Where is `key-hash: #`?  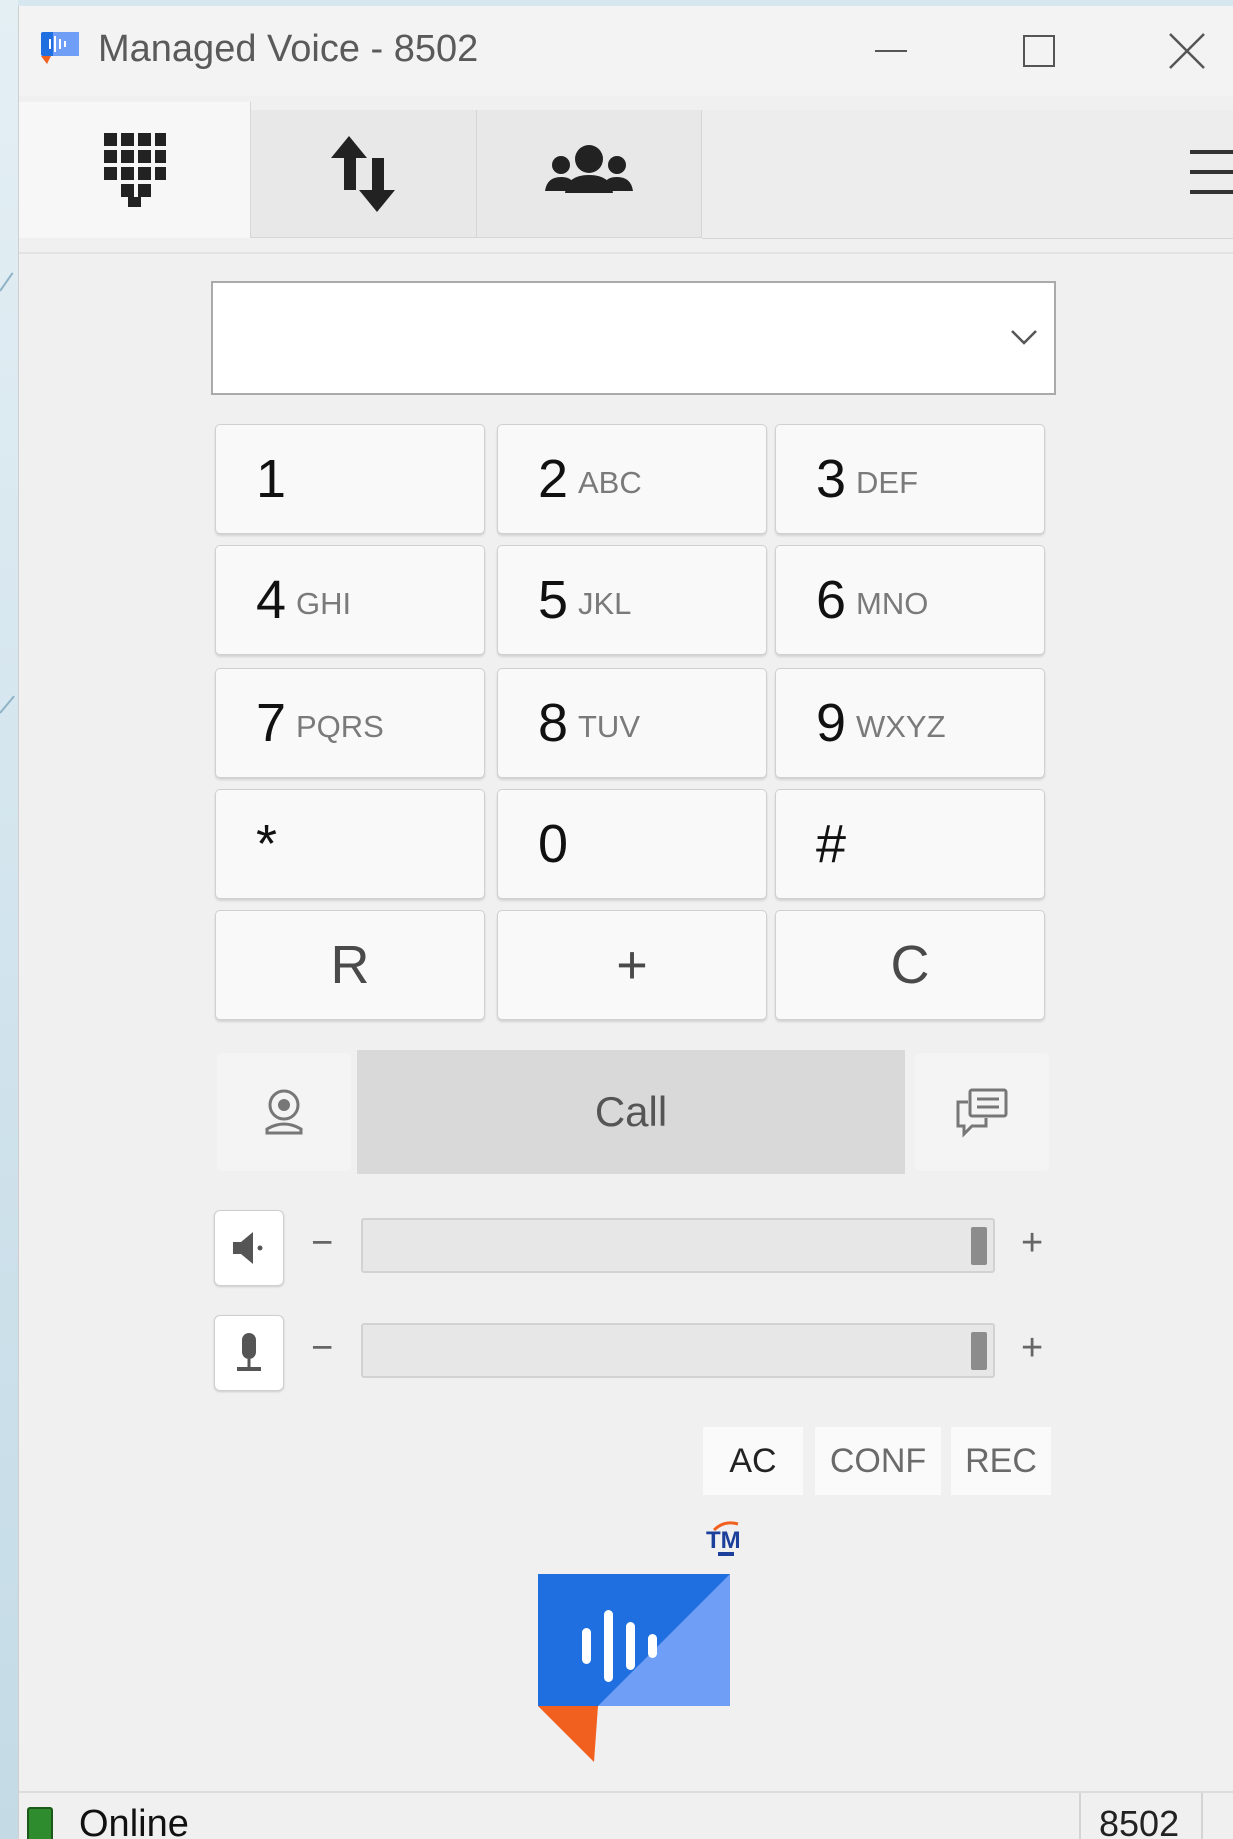 key-hash: # is located at coordinates (910, 844).